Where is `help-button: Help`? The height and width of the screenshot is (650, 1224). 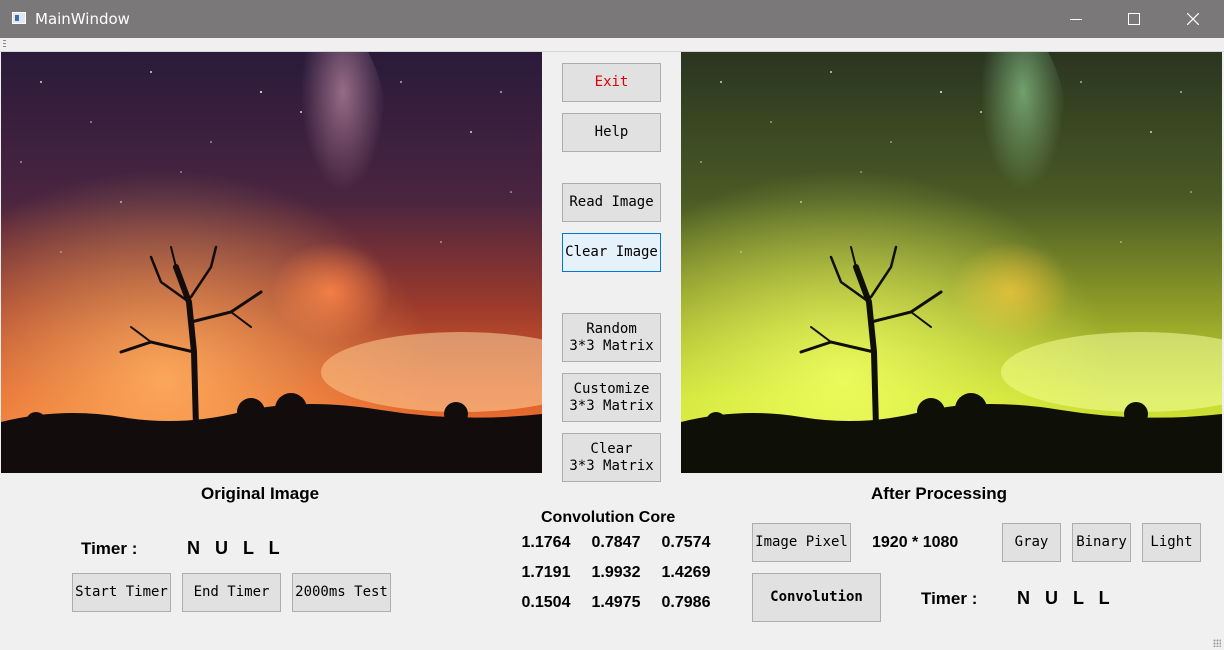
help-button: Help is located at coordinates (611, 132).